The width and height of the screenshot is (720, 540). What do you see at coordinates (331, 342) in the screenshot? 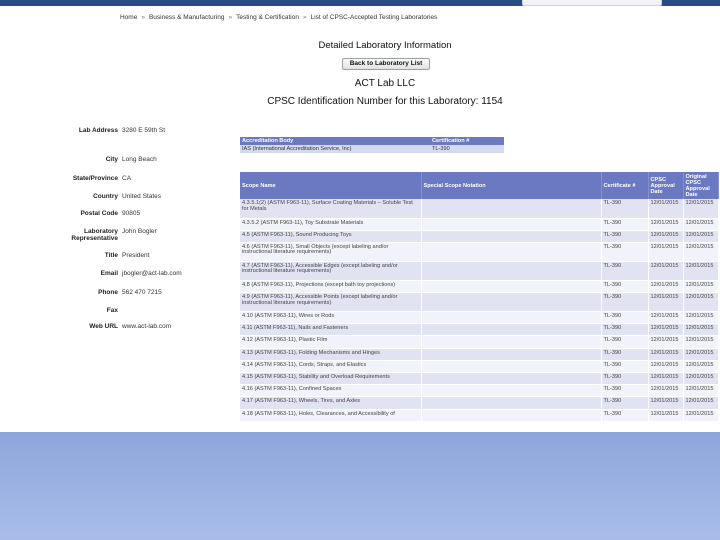
I see `scope-name-cell: 4.12 (ASTM F963-11), Plastic Film` at bounding box center [331, 342].